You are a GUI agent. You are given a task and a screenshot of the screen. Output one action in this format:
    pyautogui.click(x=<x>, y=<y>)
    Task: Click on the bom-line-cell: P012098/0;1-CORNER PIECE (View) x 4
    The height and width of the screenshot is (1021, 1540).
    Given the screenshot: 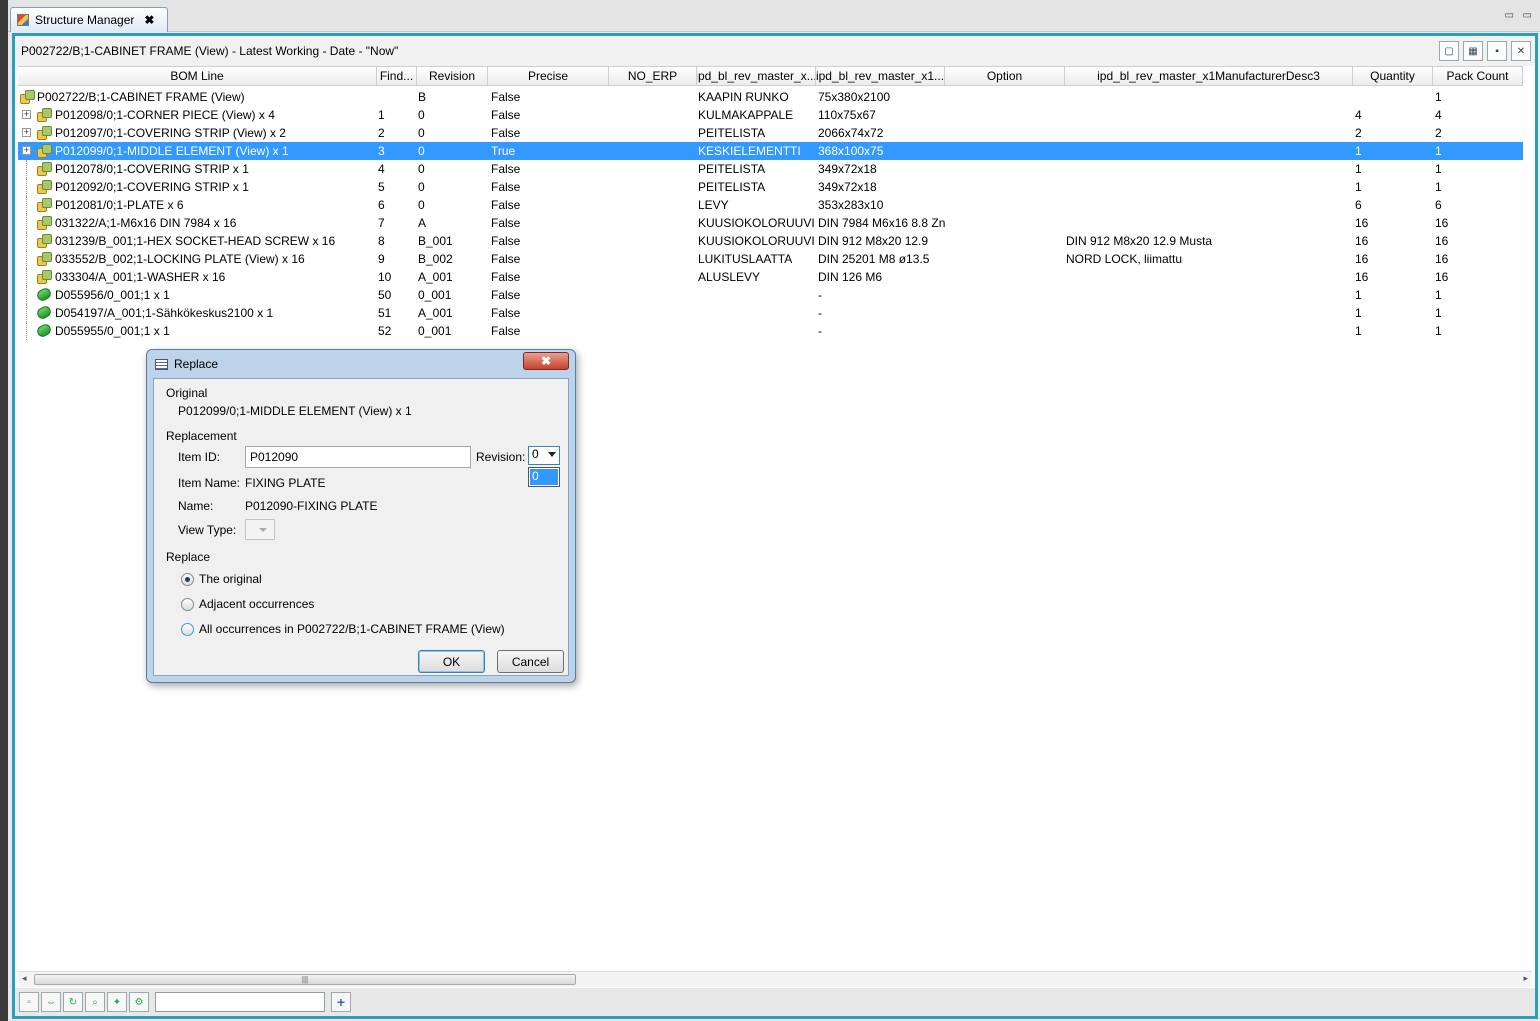 What is the action you would take?
    pyautogui.click(x=165, y=115)
    